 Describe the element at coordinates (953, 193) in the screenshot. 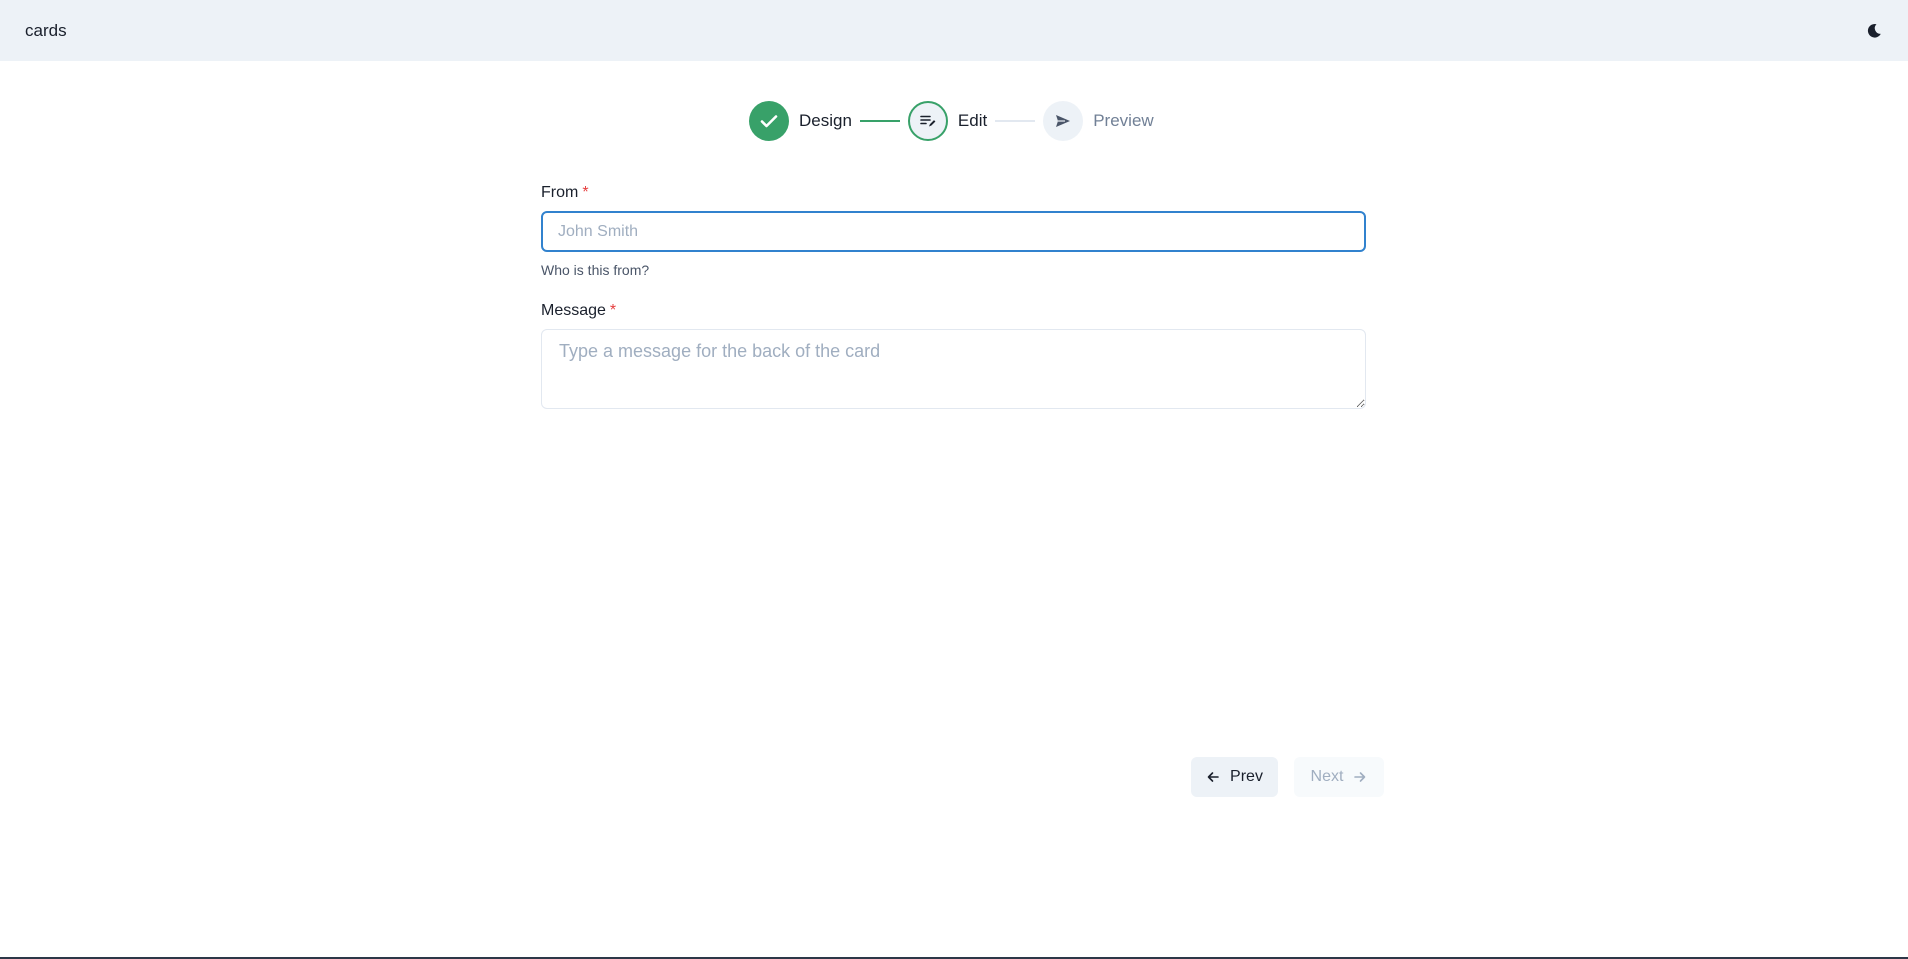

I see `from-label: From *` at that location.